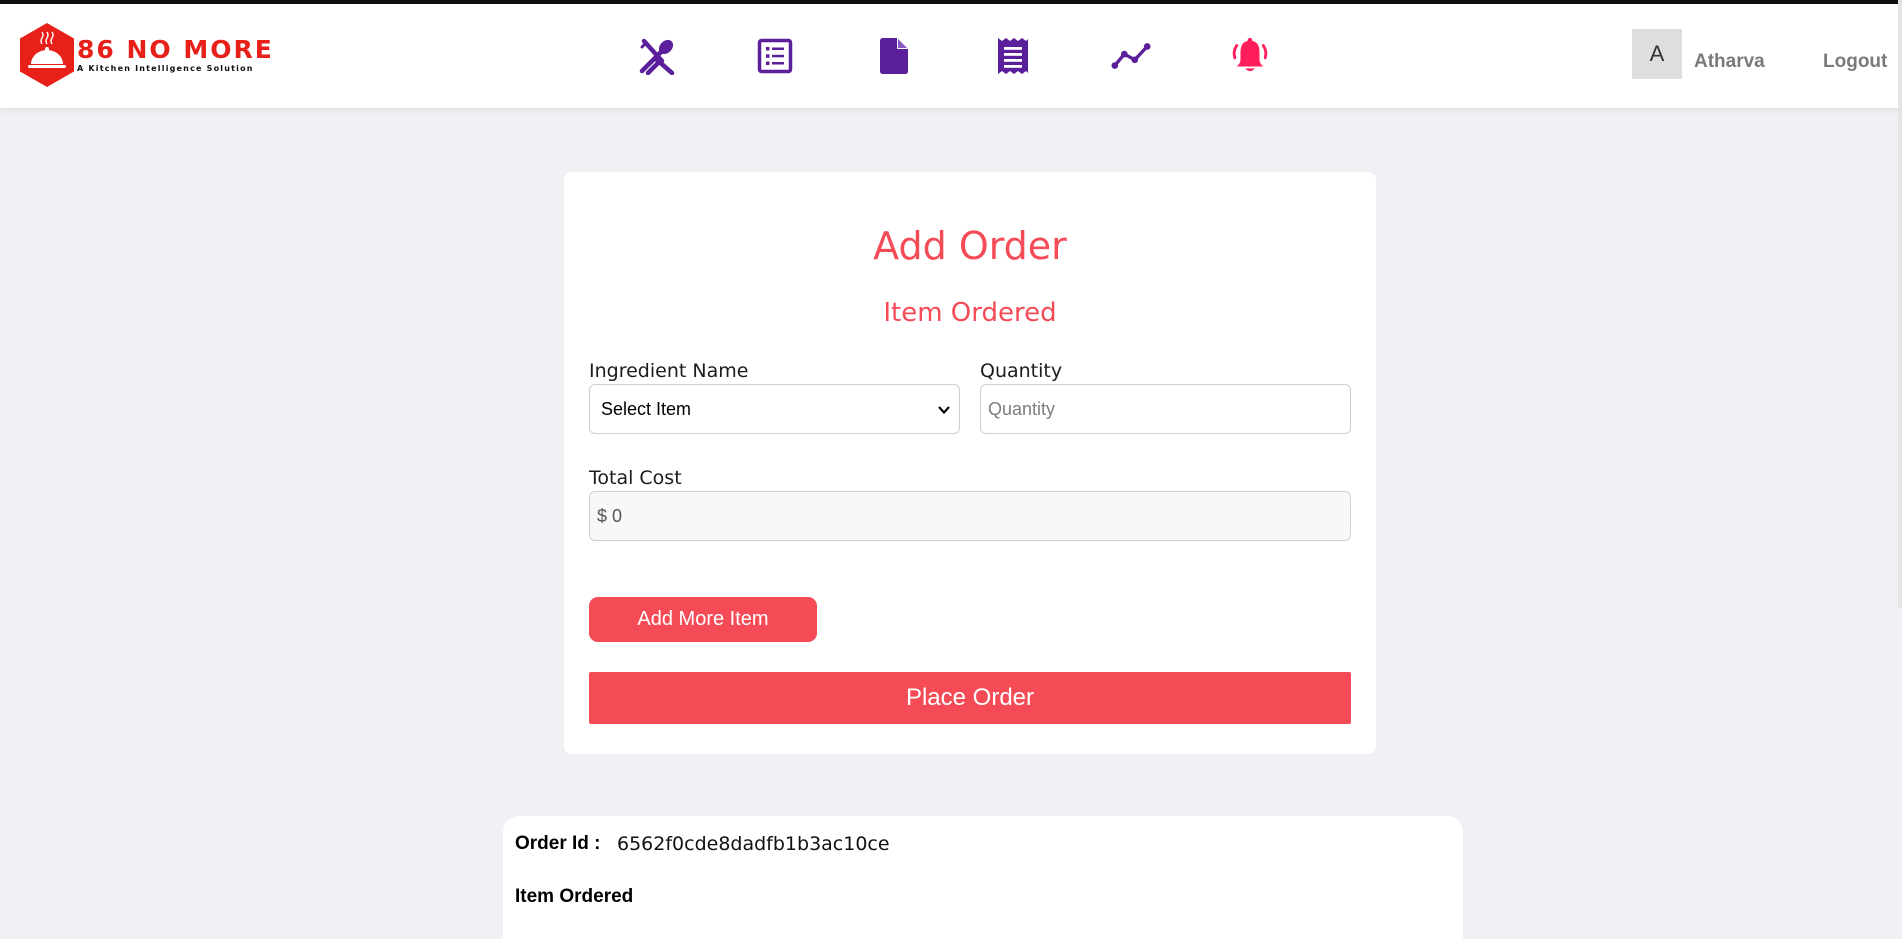 This screenshot has width=1902, height=939. Describe the element at coordinates (944, 410) in the screenshot. I see `chevron-down-icon` at that location.